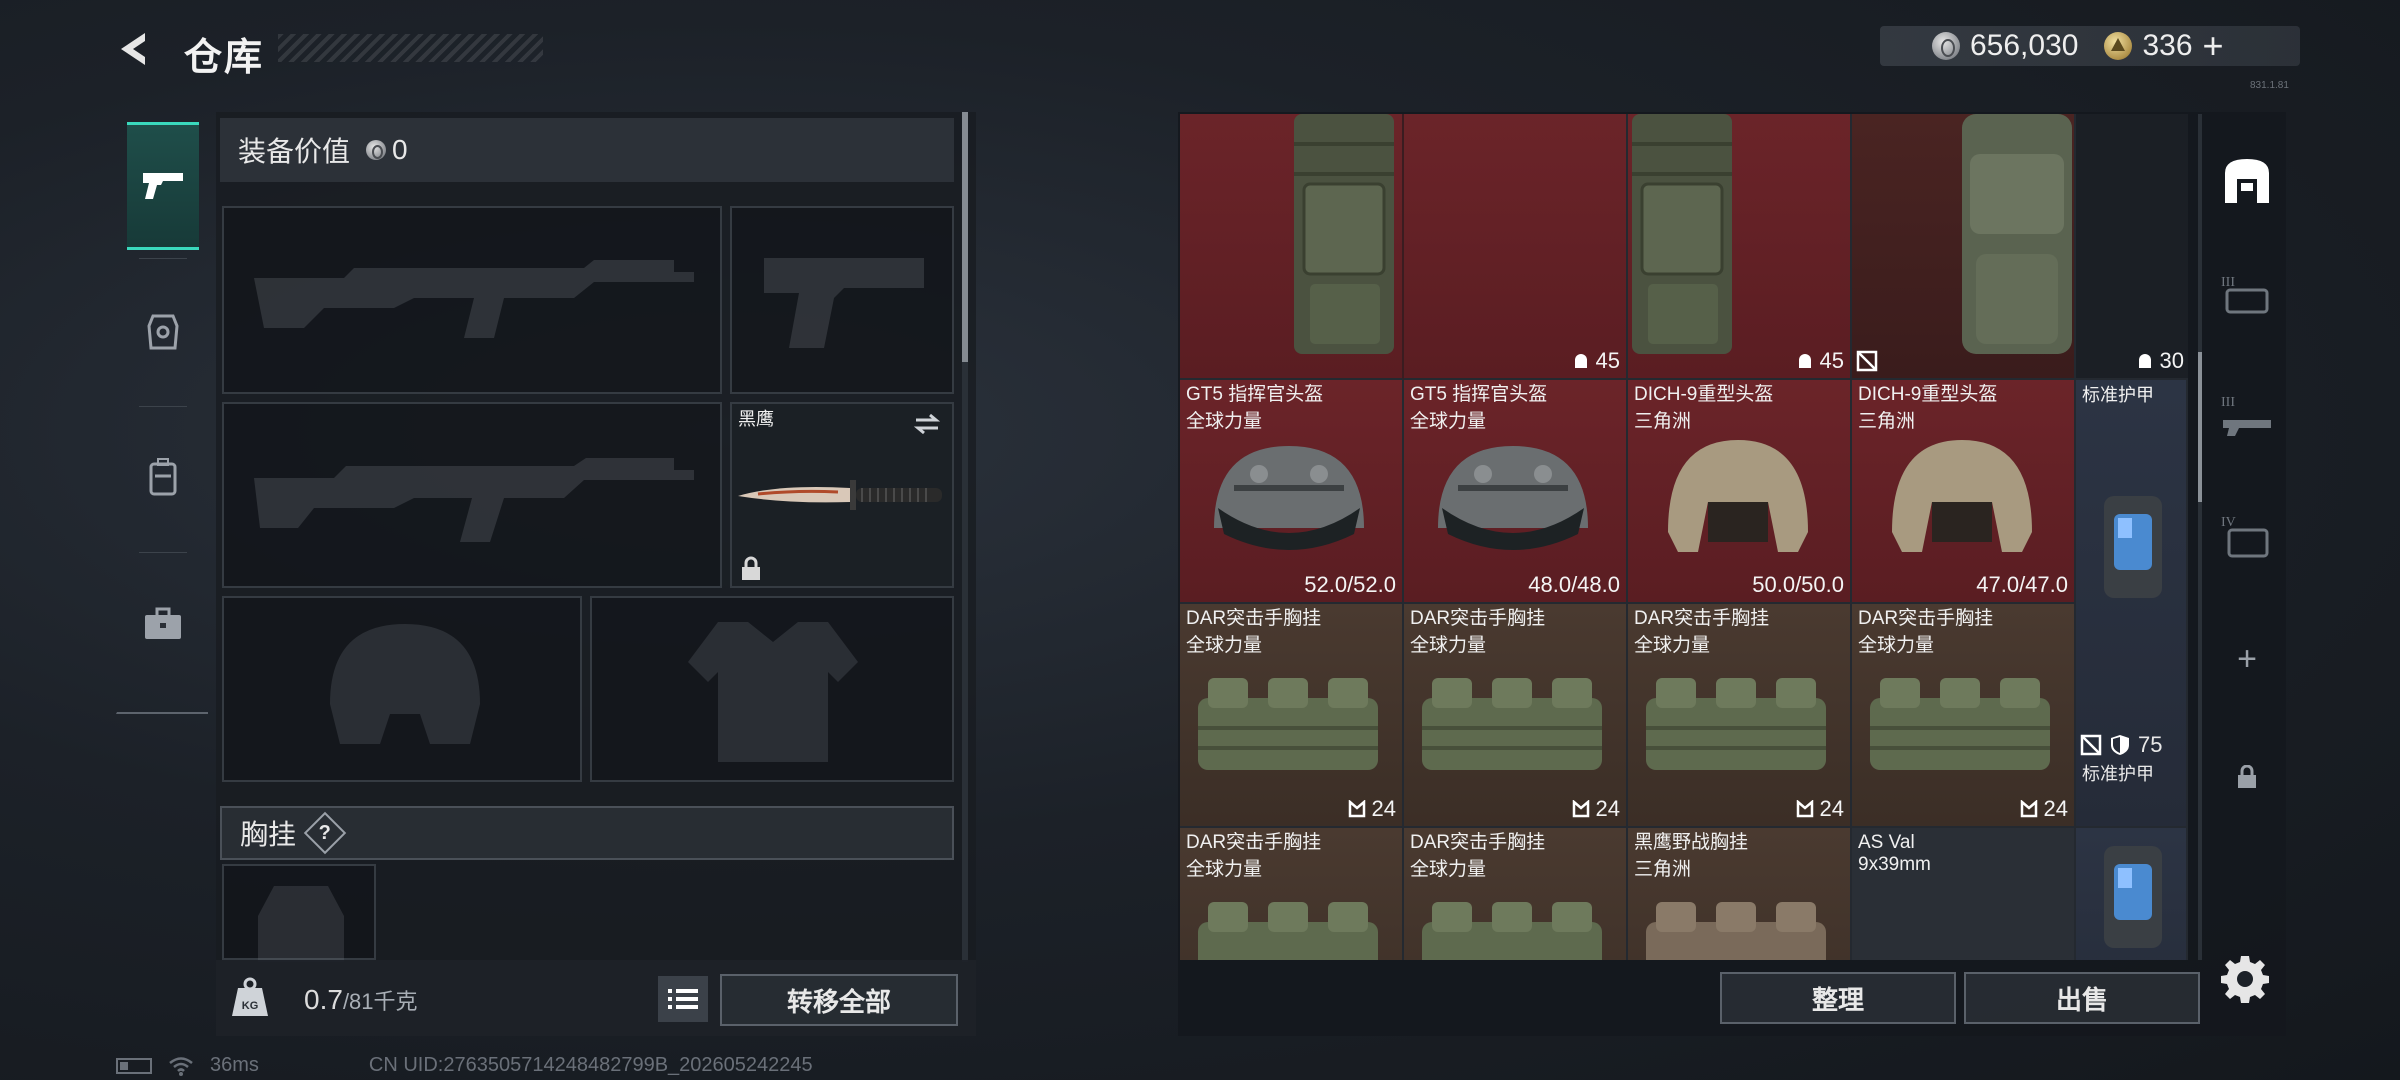 Image resolution: width=2400 pixels, height=1080 pixels. Describe the element at coordinates (1740, 894) in the screenshot. I see `grid-item-vest: 黑鹰野战胸挂 三角洲` at that location.